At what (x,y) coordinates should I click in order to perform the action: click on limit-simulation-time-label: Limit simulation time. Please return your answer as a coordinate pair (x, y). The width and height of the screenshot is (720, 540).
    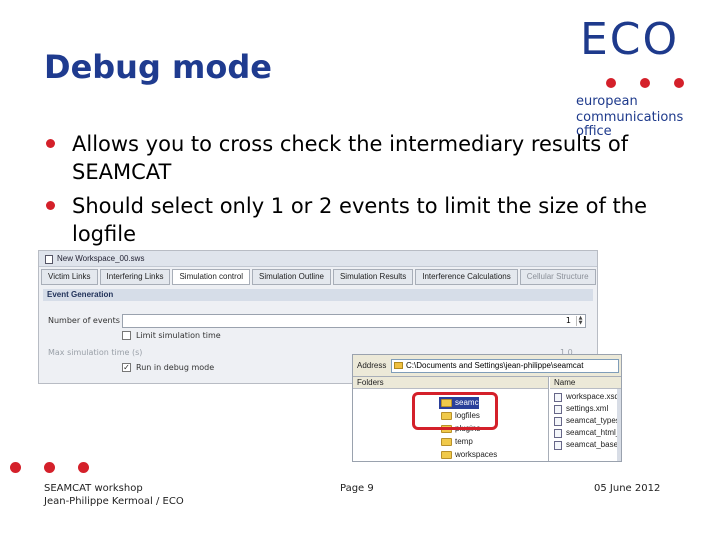
    Looking at the image, I should click on (178, 335).